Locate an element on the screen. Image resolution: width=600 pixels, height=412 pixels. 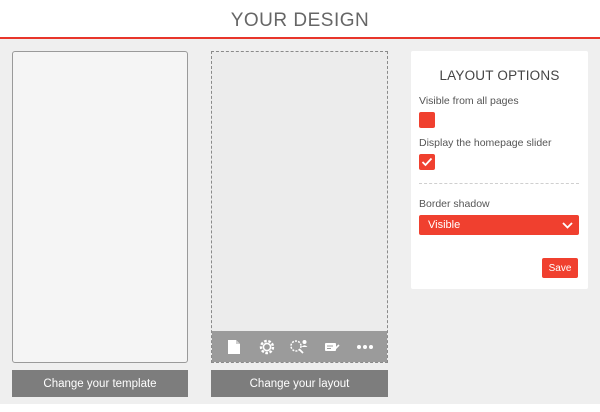
page-header: YOUR DESIGN is located at coordinates (300, 19).